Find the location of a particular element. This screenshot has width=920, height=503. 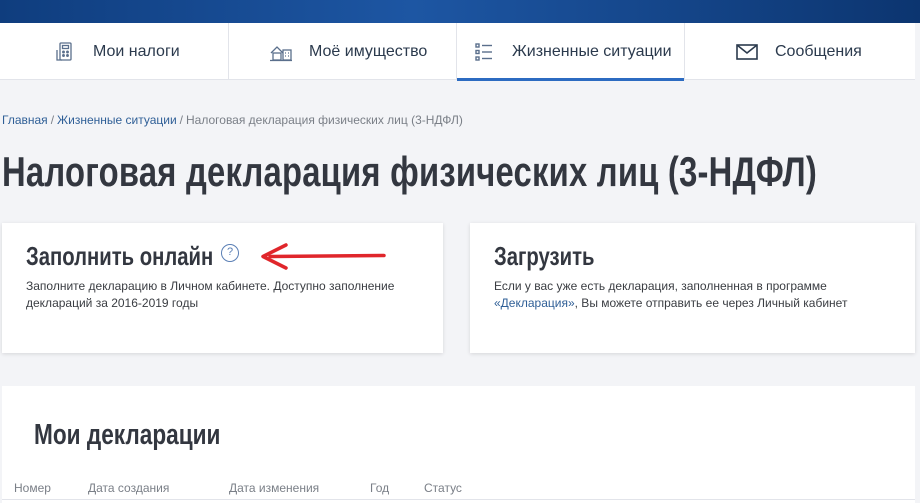

property-icon is located at coordinates (281, 52).